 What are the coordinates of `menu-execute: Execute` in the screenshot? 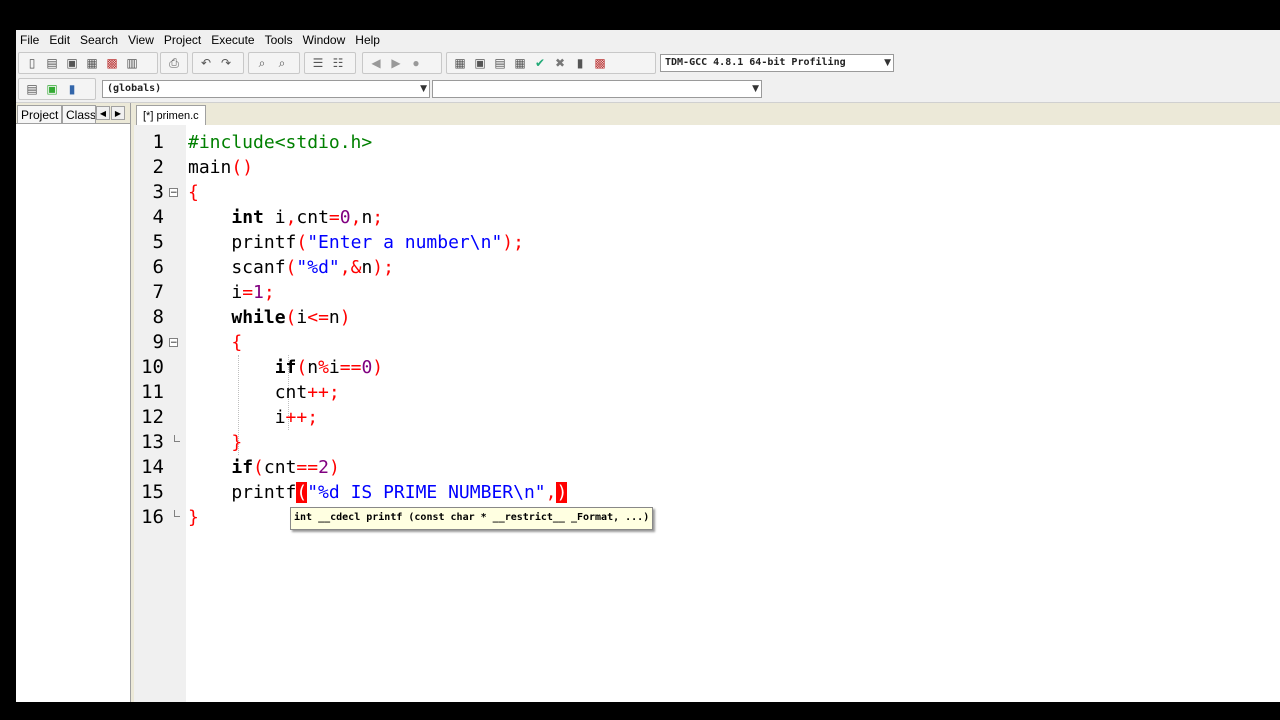 It's located at (233, 40).